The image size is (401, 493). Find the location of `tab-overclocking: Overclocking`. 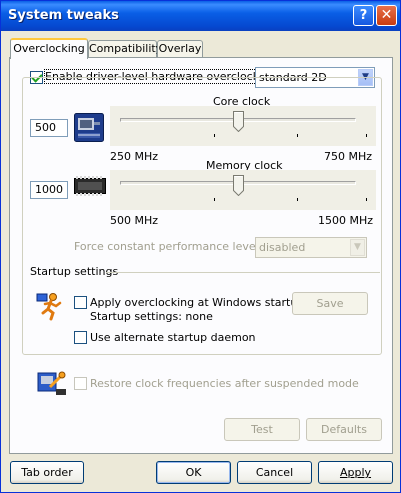

tab-overclocking: Overclocking is located at coordinates (49, 48).